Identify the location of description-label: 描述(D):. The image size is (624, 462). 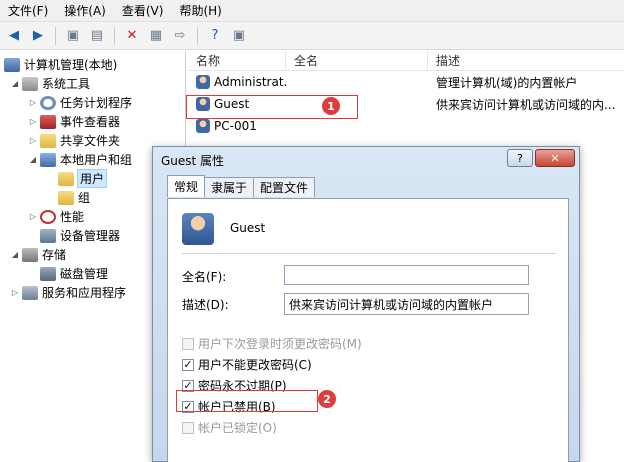
(205, 305).